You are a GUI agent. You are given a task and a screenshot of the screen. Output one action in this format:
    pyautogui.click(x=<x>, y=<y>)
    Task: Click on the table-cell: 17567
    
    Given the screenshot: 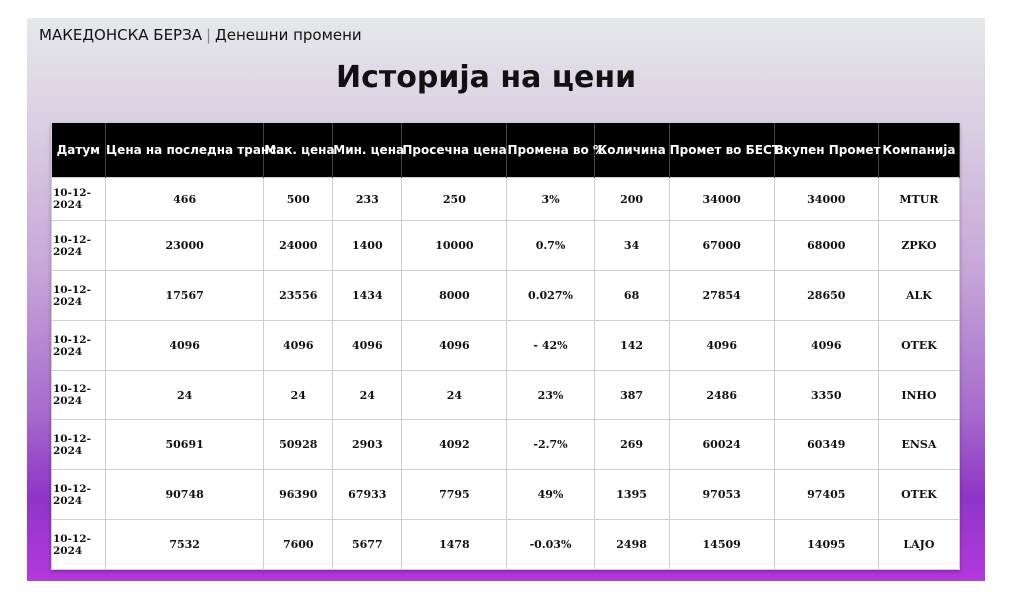 What is the action you would take?
    pyautogui.click(x=185, y=295)
    